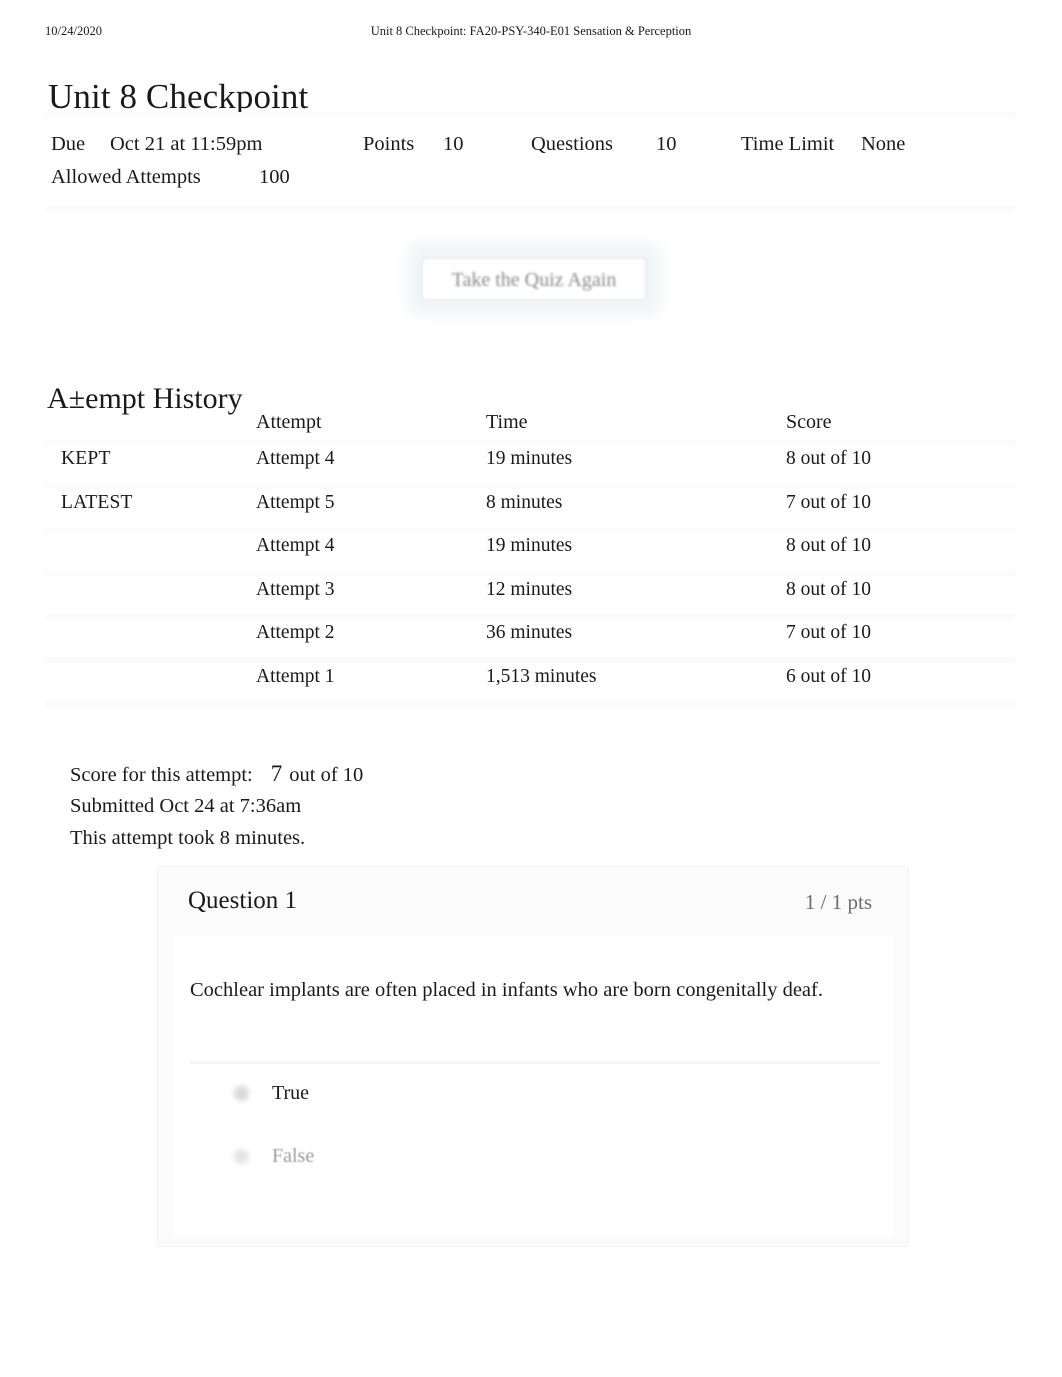 The image size is (1062, 1377). I want to click on answer-option: False, so click(535, 1161).